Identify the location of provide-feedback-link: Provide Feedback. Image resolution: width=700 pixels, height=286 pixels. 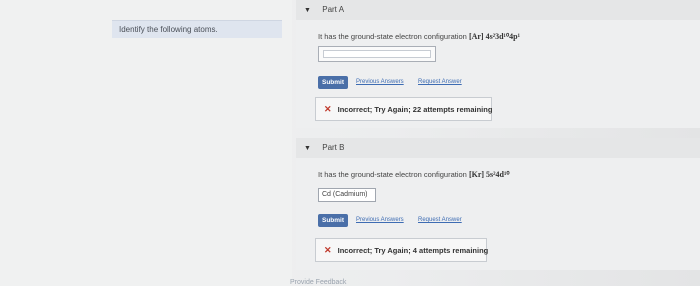
(318, 282).